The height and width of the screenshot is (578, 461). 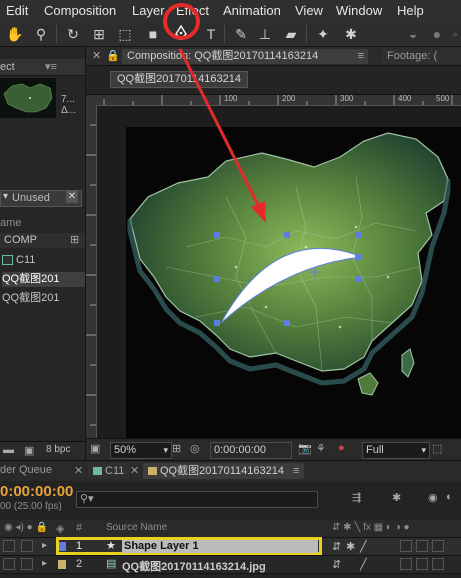 I want to click on tab-qq-composition: QQ截图20170114163214 ≡, so click(x=224, y=471).